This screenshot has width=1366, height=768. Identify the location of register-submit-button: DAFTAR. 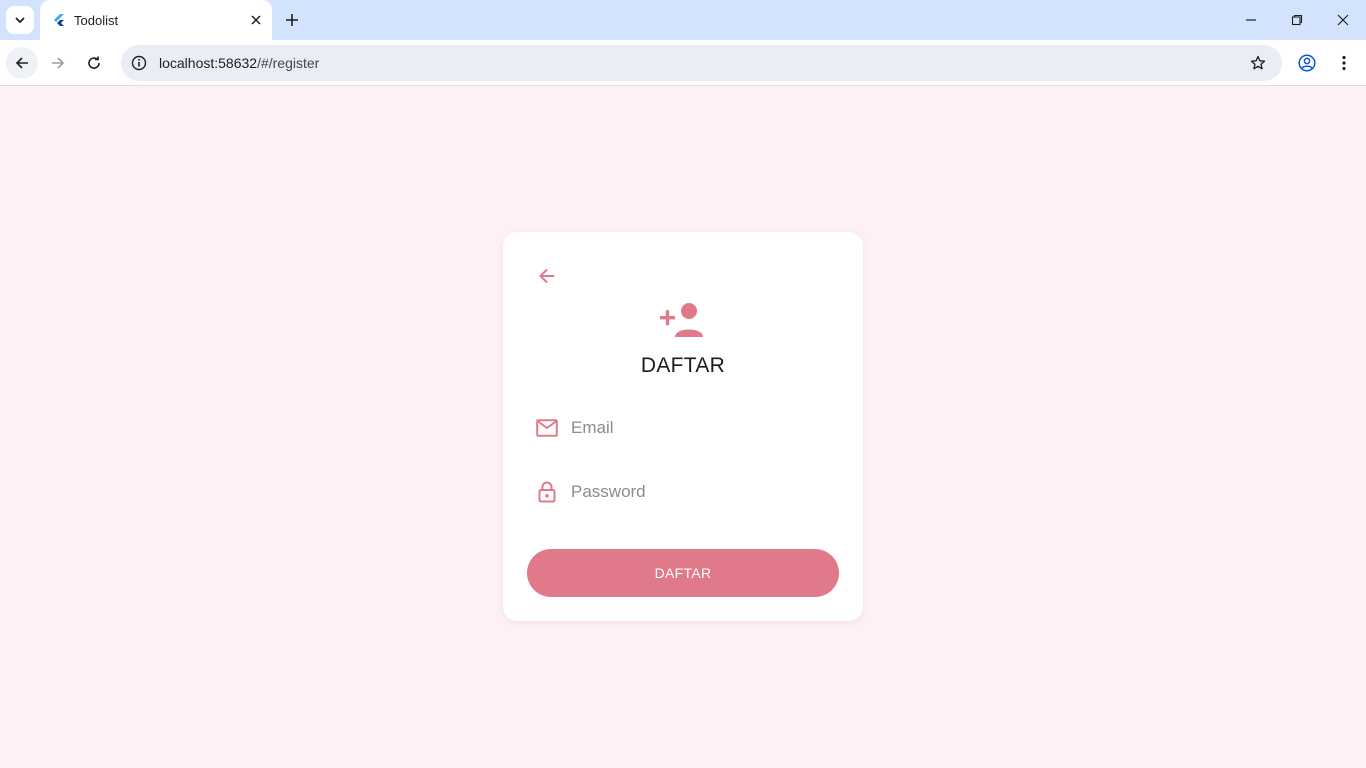
(683, 573).